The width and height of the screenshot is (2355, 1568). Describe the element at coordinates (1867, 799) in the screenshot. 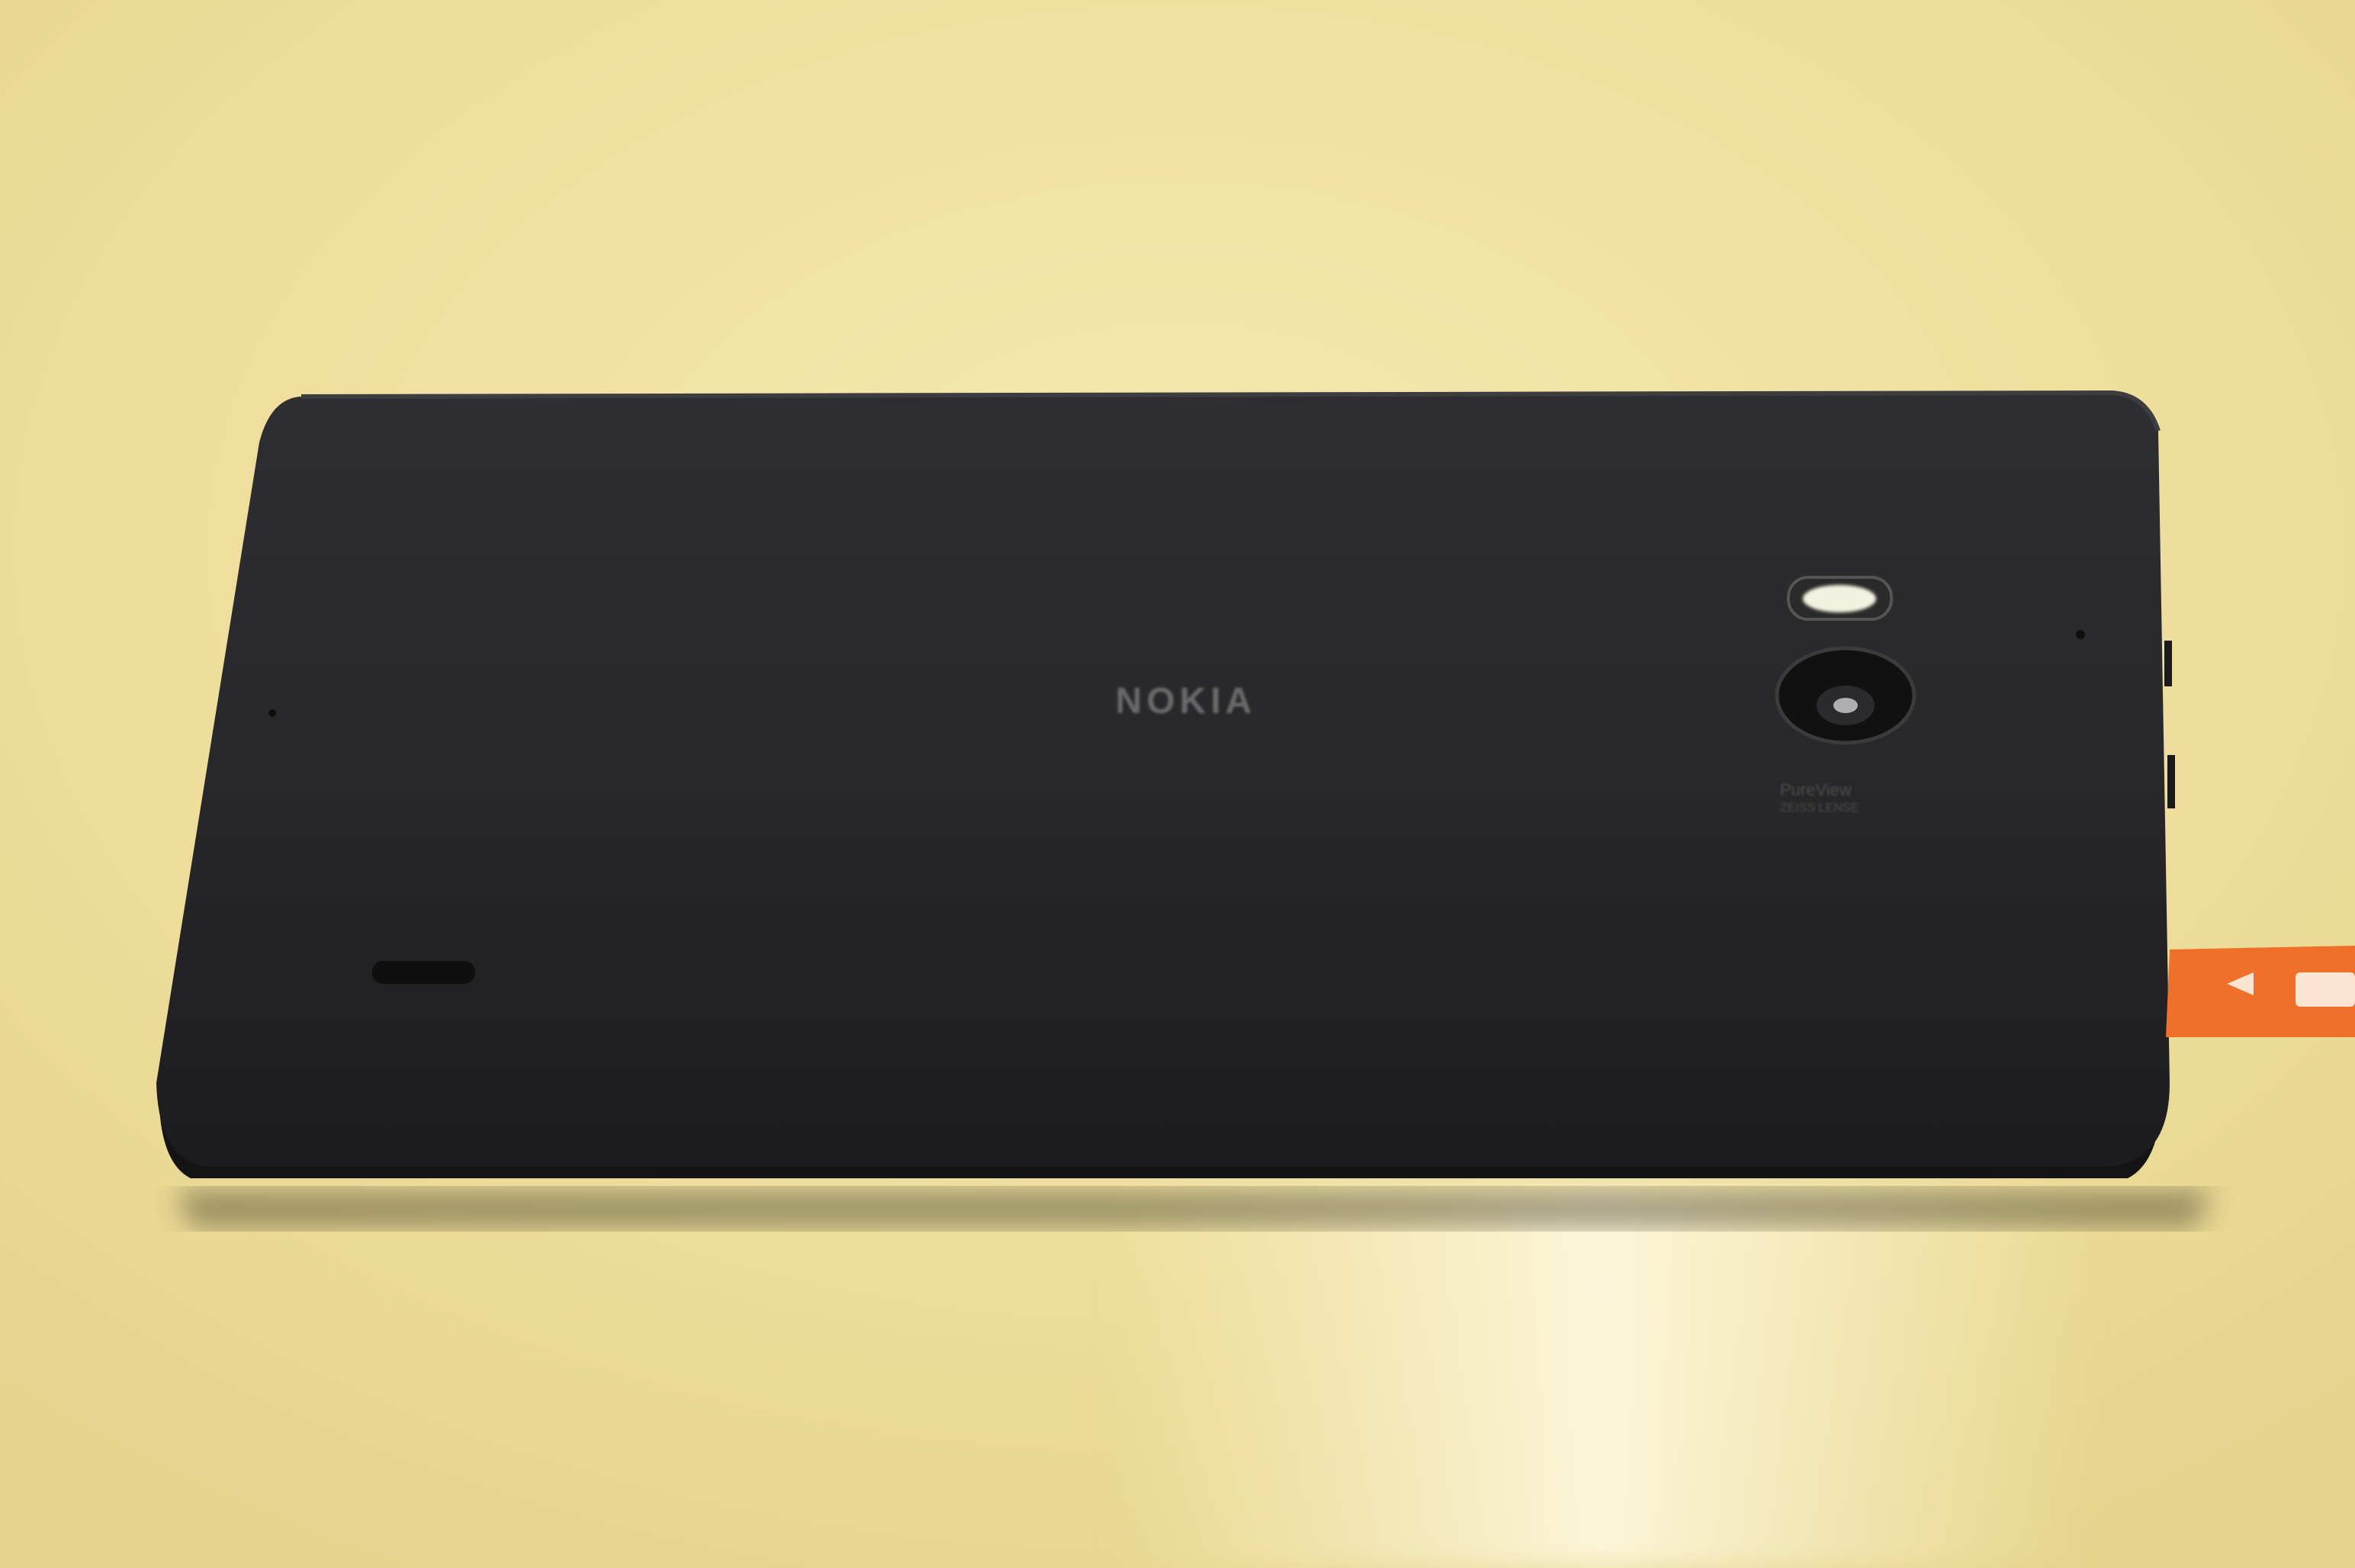

I see `camera-badge: PureView ZEISS LENSE` at that location.